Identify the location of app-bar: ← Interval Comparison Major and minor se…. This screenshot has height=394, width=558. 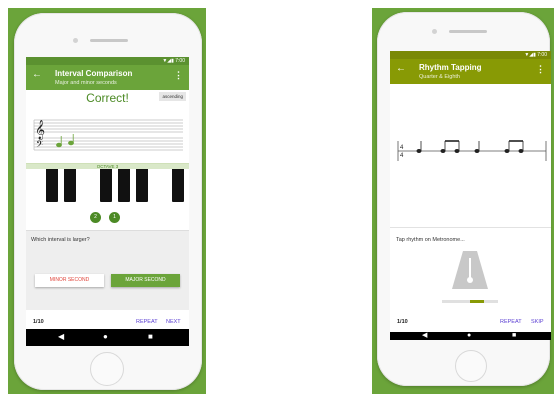
(107, 77).